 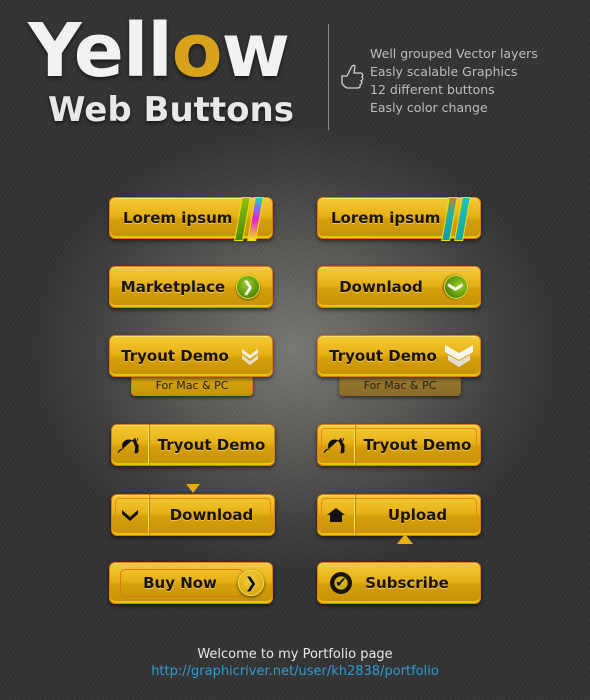 I want to click on checkmark-circle-icon: ✔, so click(x=341, y=583).